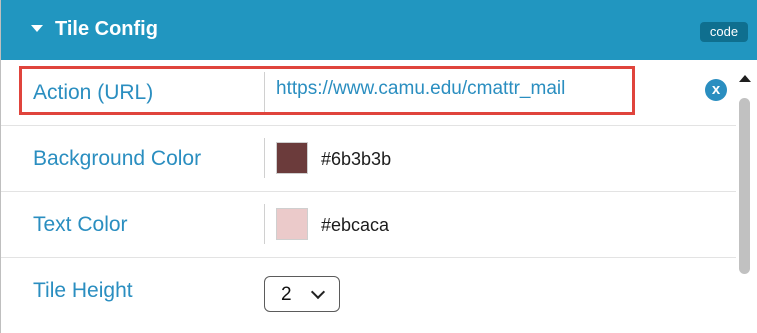  What do you see at coordinates (744, 186) in the screenshot?
I see `scrollbar-thumb` at bounding box center [744, 186].